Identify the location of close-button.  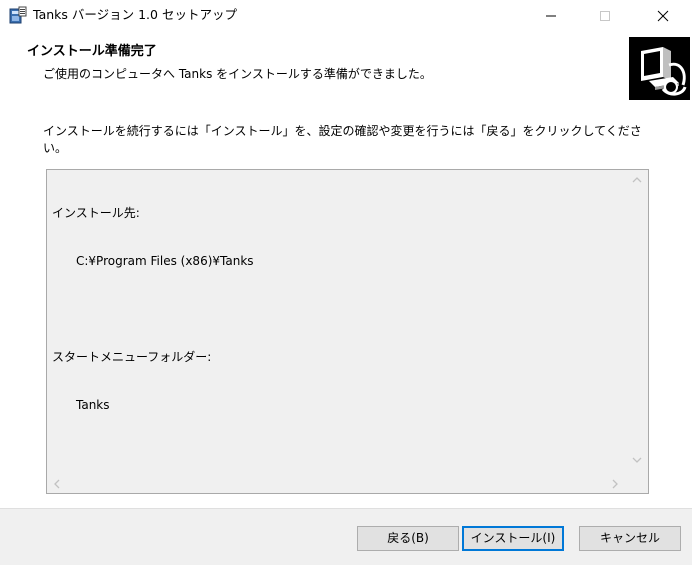
(663, 16).